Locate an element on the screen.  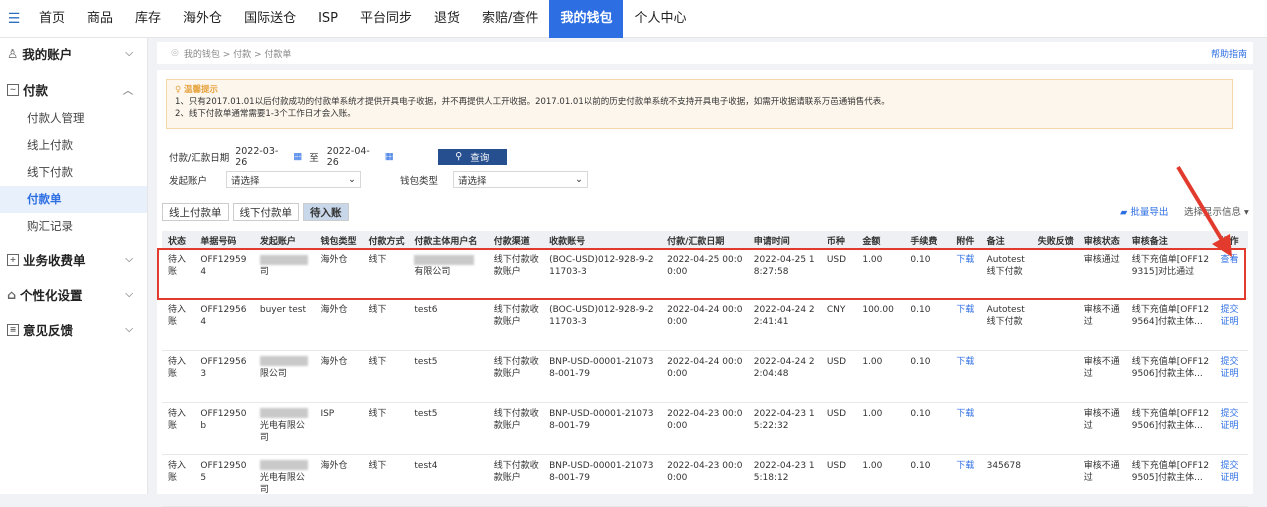
home-icon: ◎ is located at coordinates (175, 53).